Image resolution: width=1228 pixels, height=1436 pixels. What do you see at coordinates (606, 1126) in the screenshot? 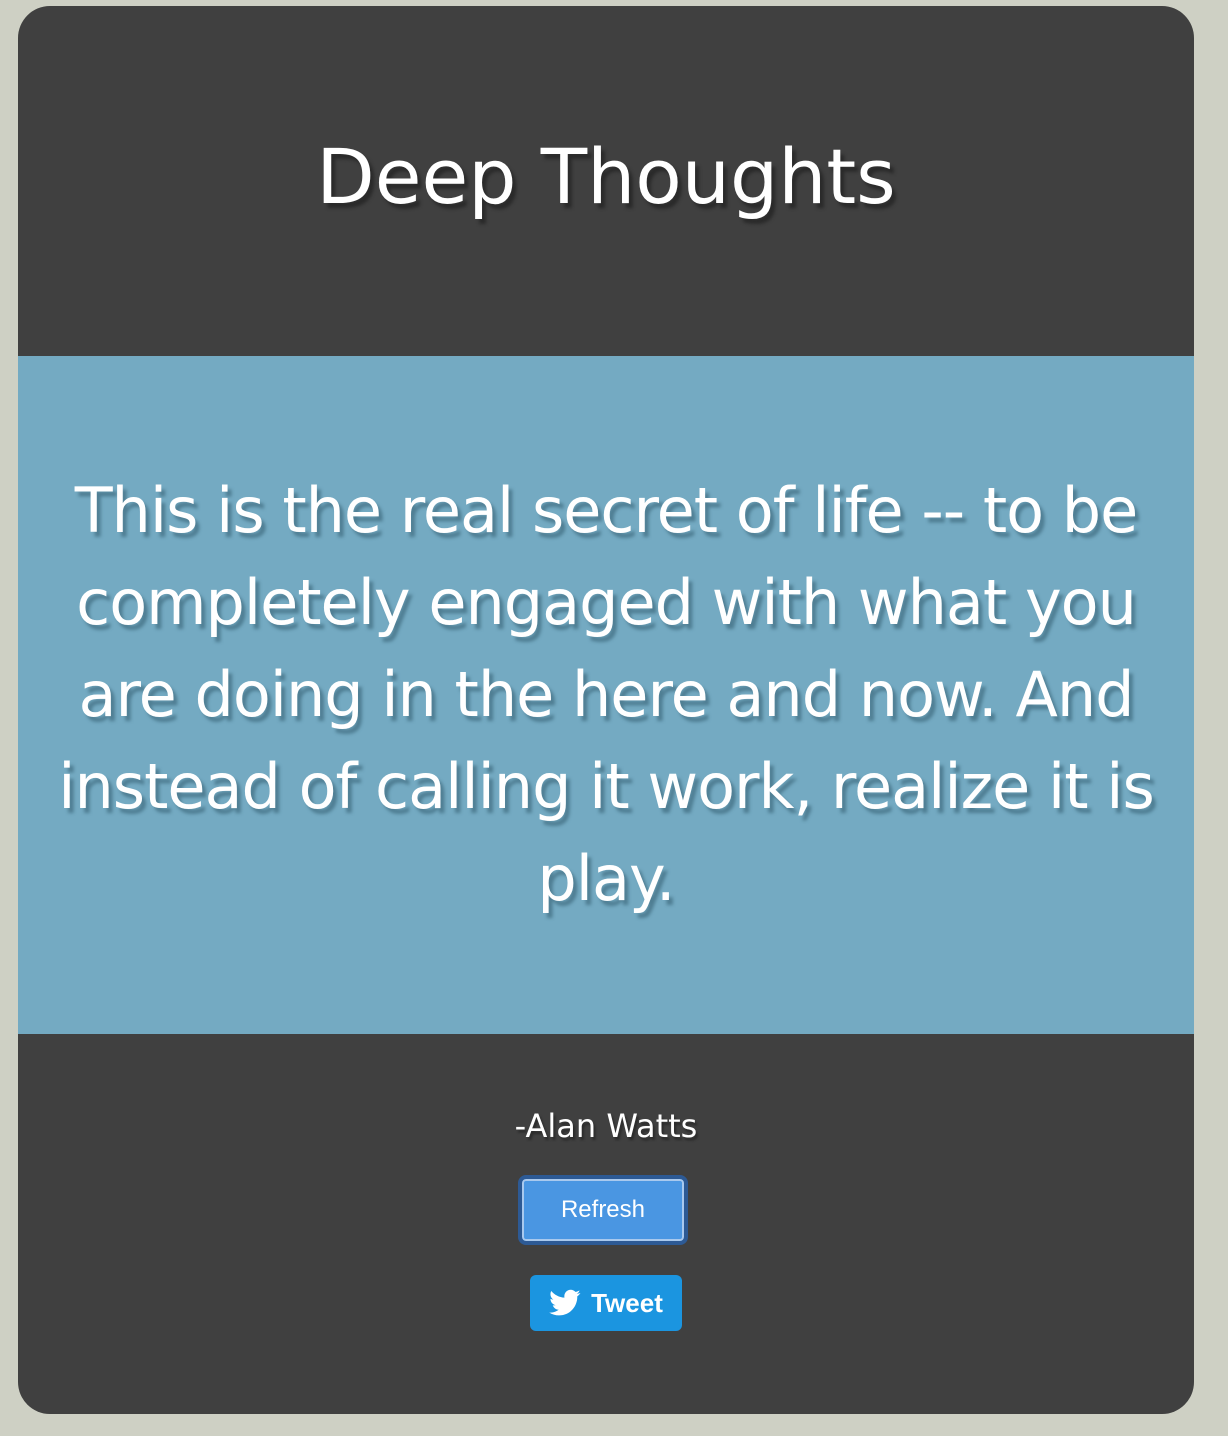
I see `quote-author: -Alan Watts` at bounding box center [606, 1126].